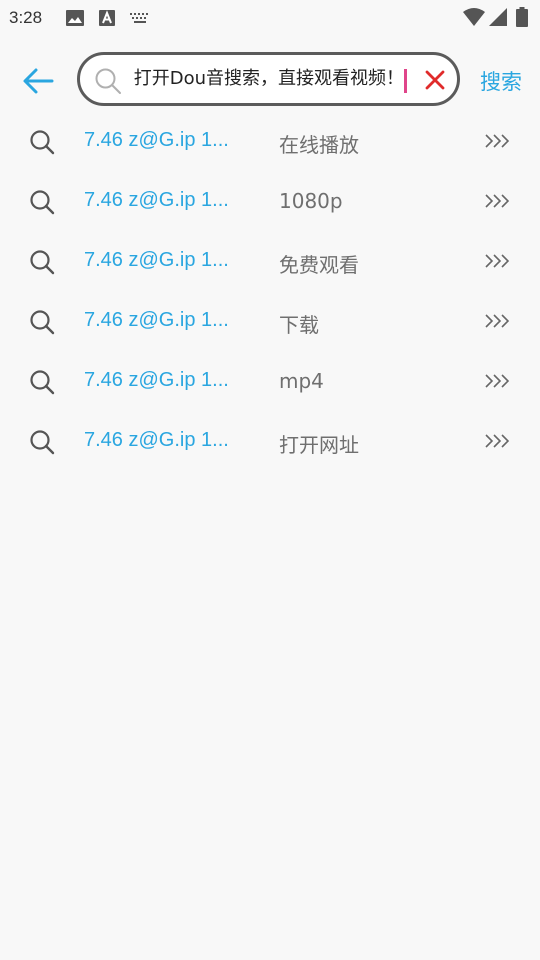  Describe the element at coordinates (311, 201) in the screenshot. I see `suggestion-suffix: 1080p` at that location.